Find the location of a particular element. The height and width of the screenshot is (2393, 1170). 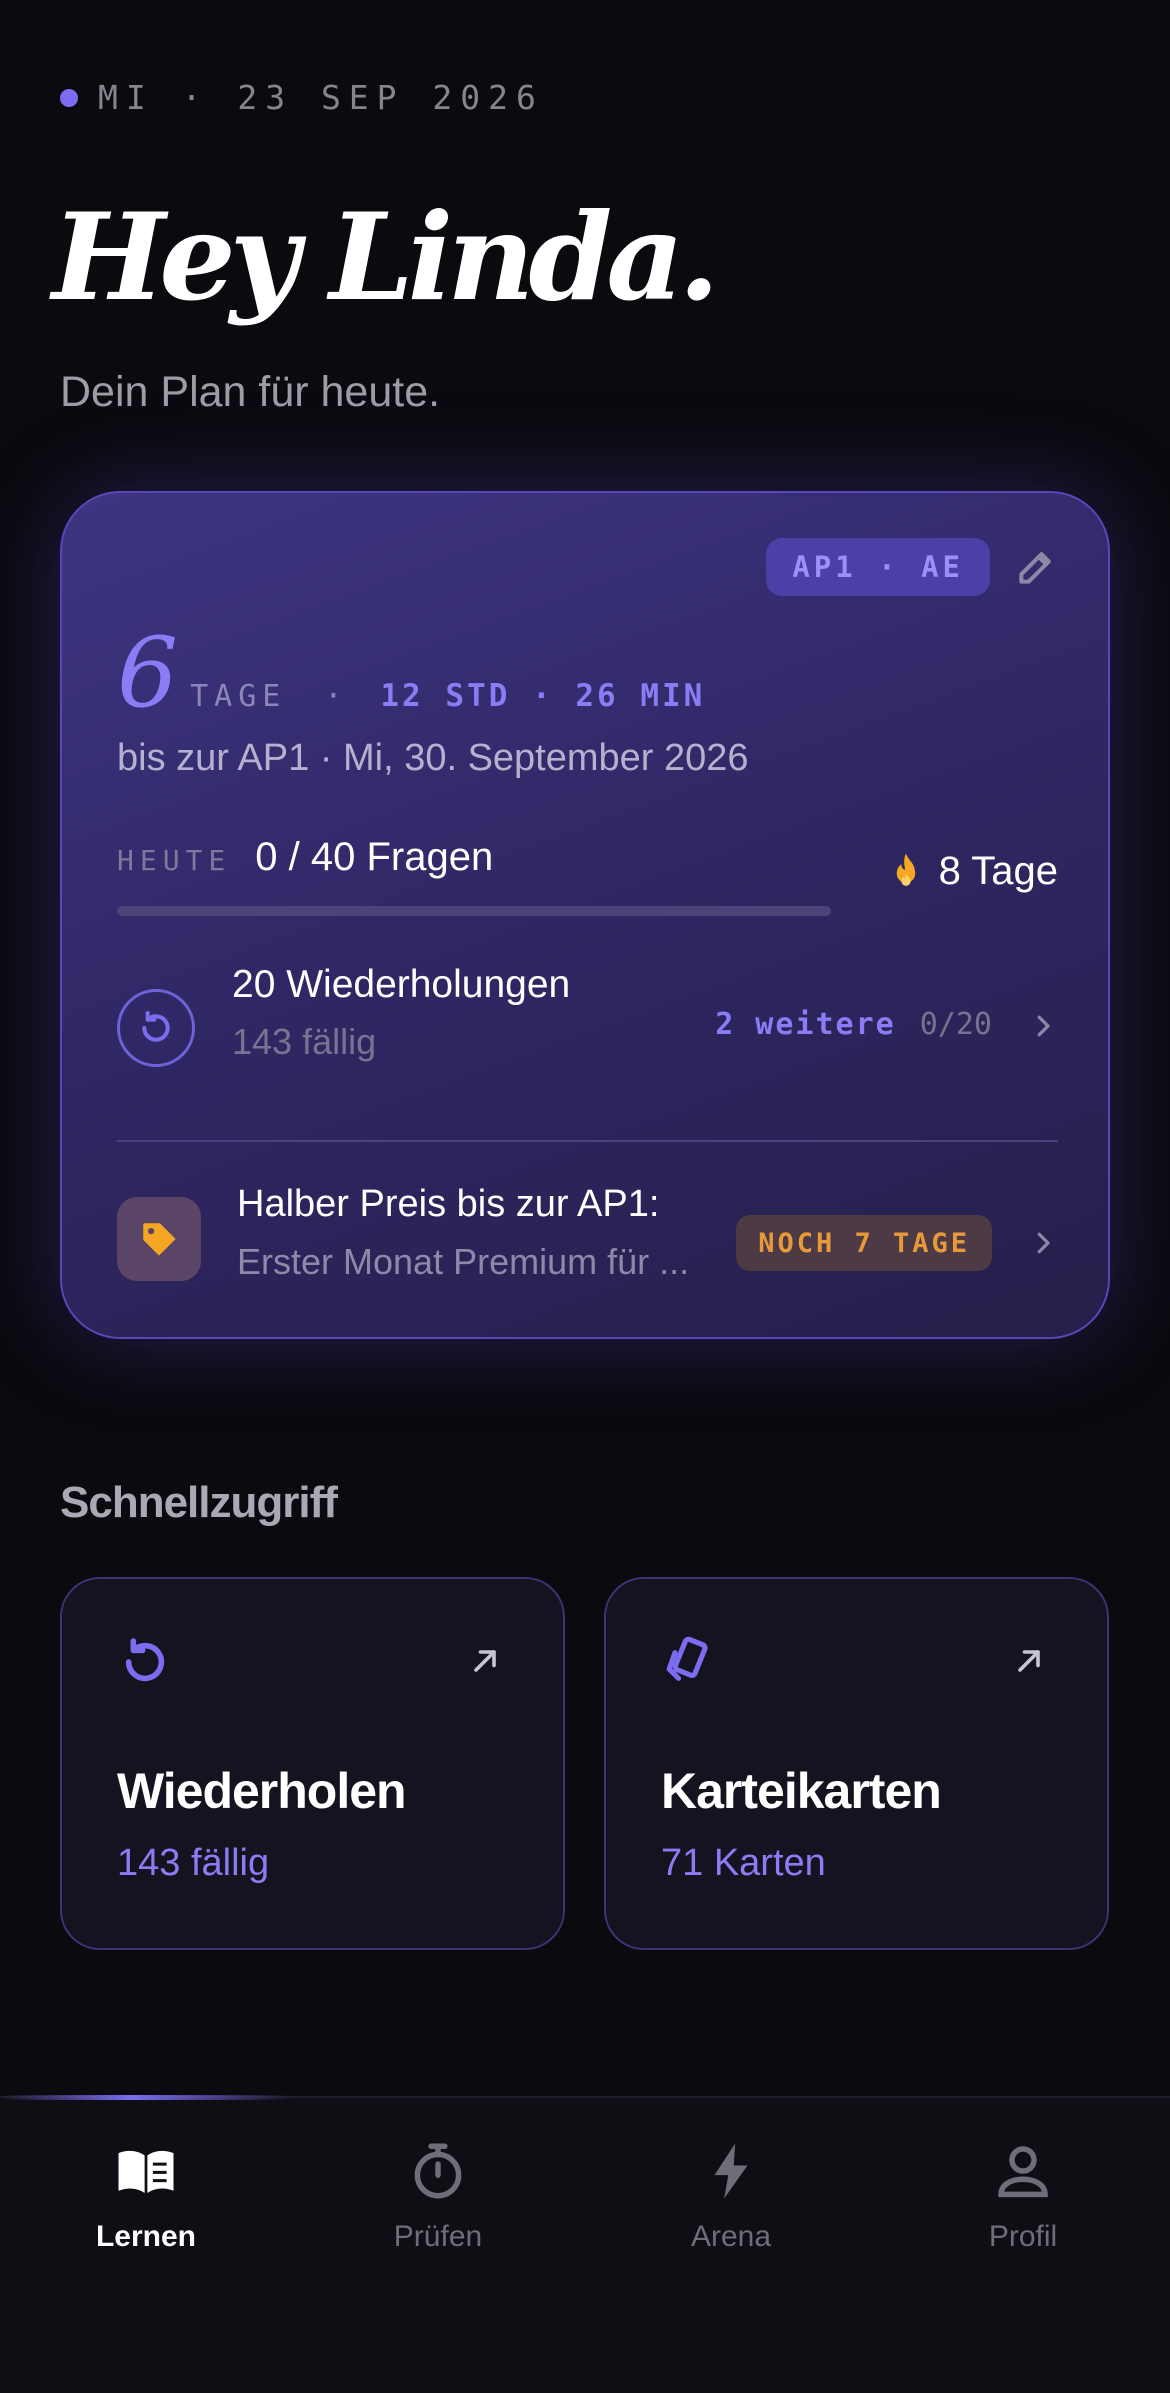

tab-profil: Profil is located at coordinates (1023, 2208).